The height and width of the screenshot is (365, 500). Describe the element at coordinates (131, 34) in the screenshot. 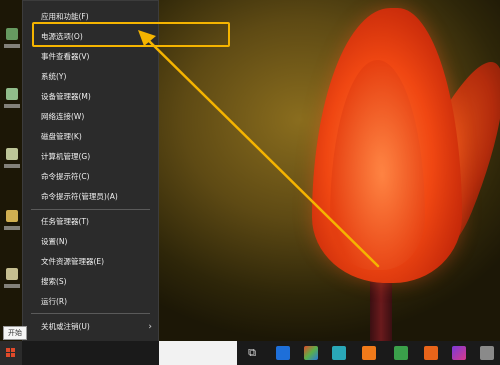

I see `annotation-highlight-box` at that location.